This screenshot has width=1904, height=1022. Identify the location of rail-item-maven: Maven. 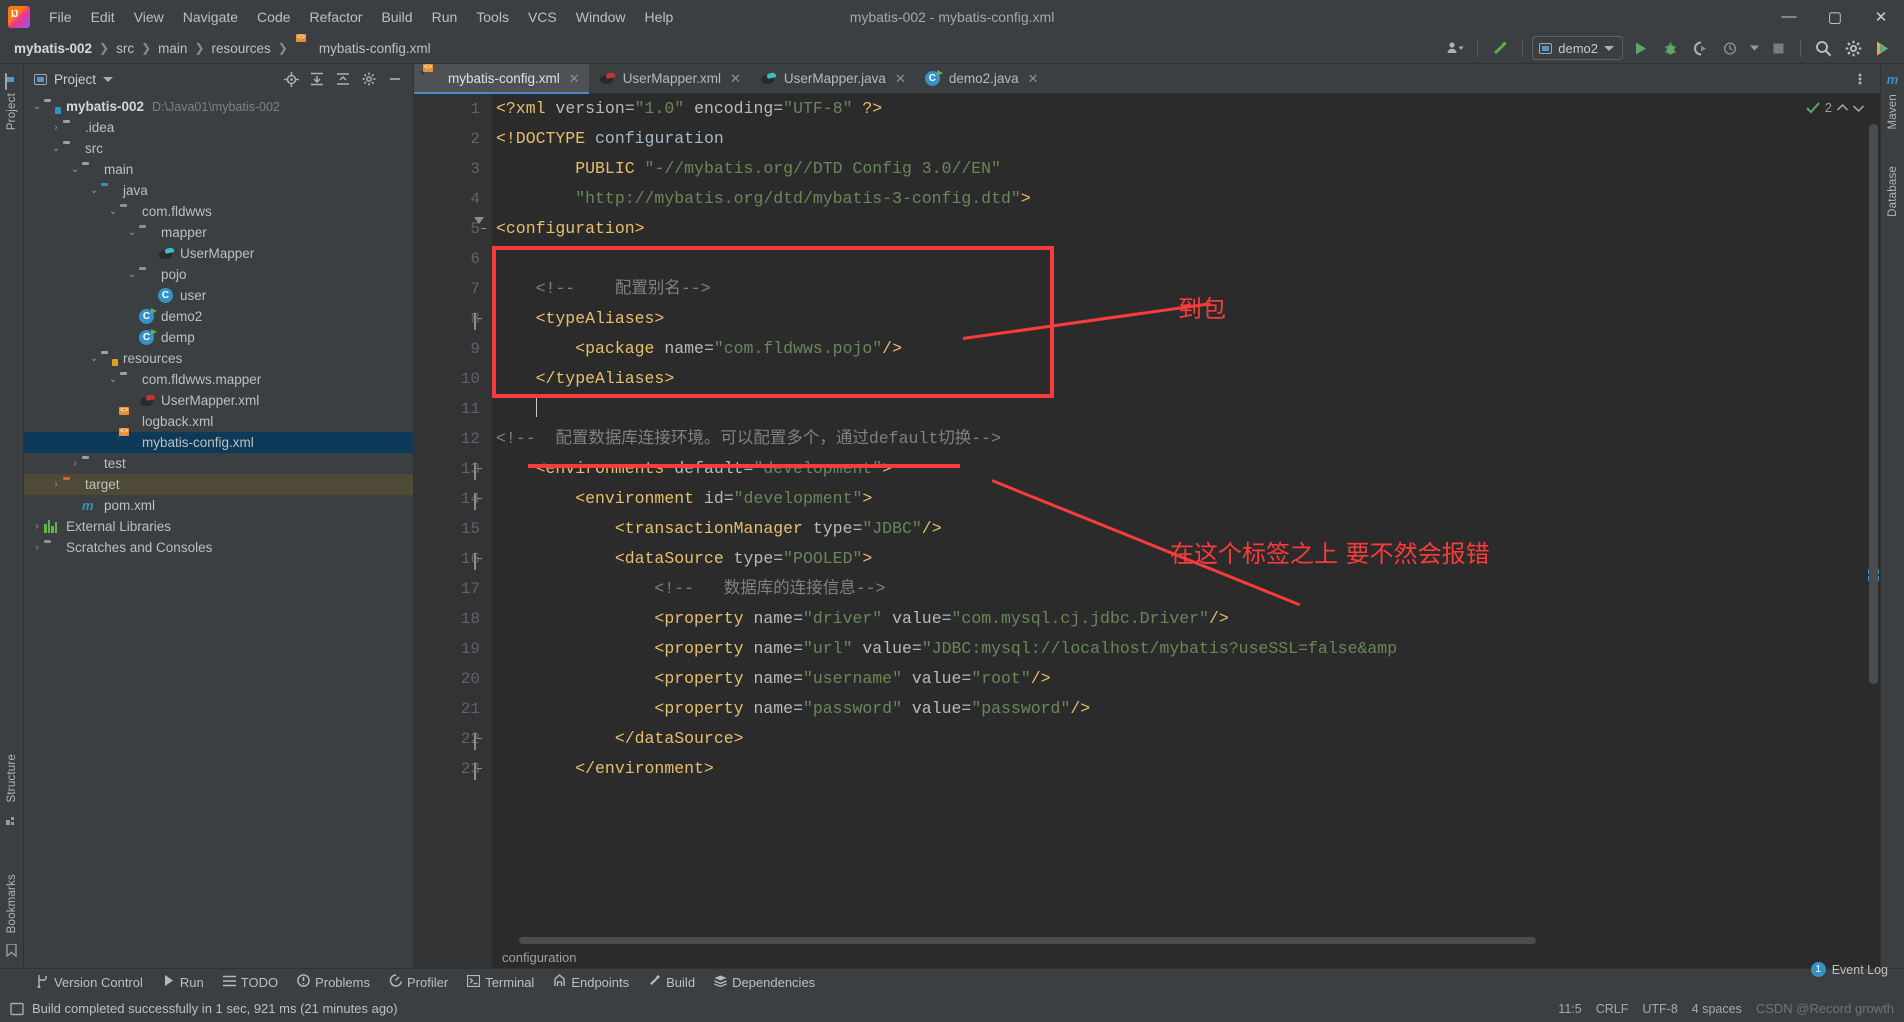
(1893, 112).